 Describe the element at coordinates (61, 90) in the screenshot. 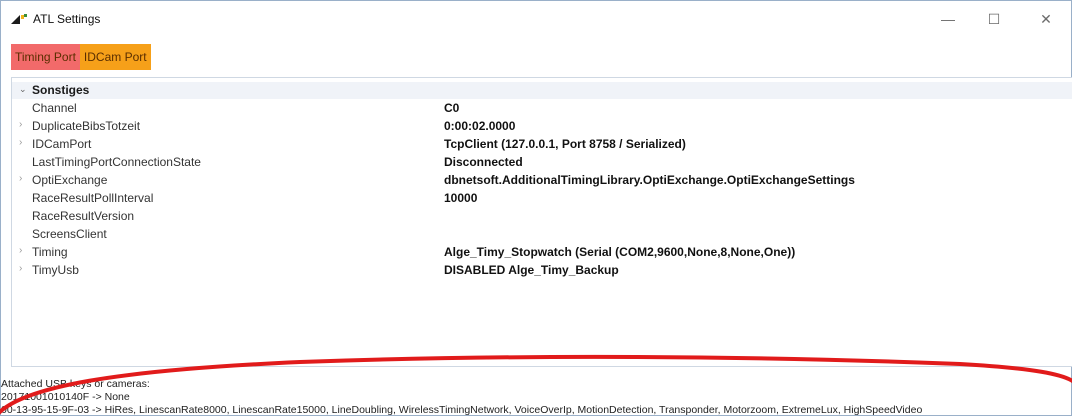

I see `category-label: Sonstiges` at that location.